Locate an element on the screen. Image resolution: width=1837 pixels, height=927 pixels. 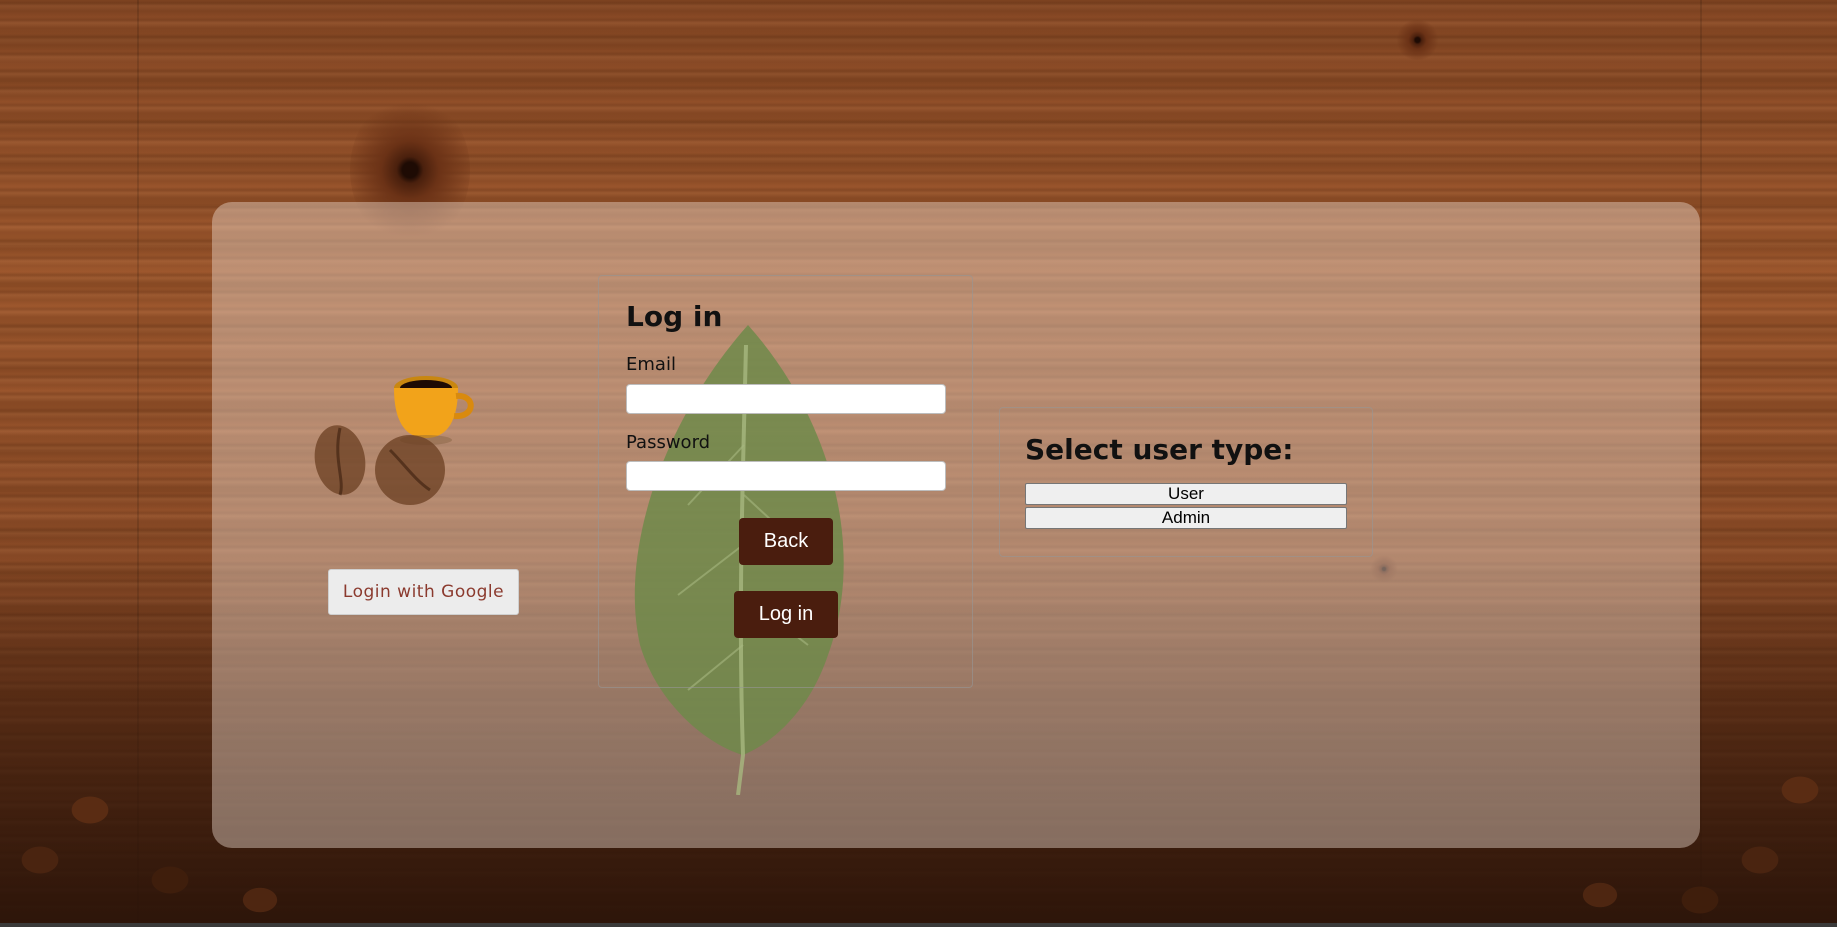
password-label: Password is located at coordinates (668, 442).